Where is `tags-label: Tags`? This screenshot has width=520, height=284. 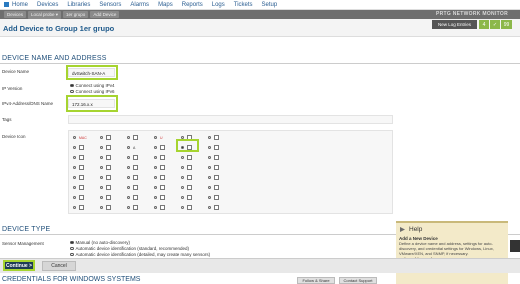 tags-label: Tags is located at coordinates (7, 119).